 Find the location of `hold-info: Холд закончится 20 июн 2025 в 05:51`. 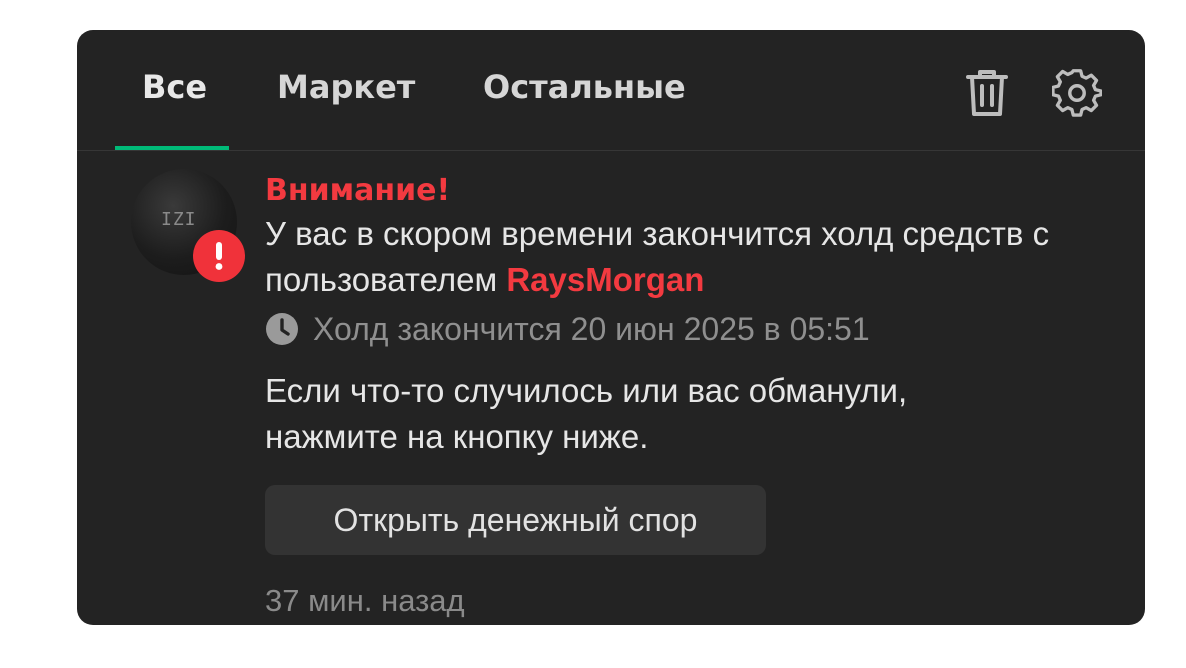

hold-info: Холд закончится 20 июн 2025 в 05:51 is located at coordinates (695, 329).